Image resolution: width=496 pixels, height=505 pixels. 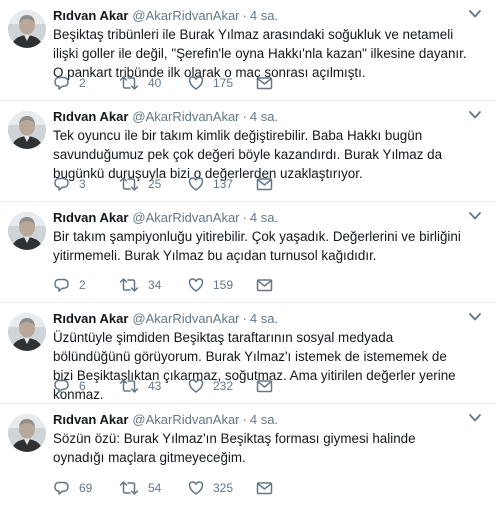 What do you see at coordinates (140, 83) in the screenshot?
I see `retweet-button: 40` at bounding box center [140, 83].